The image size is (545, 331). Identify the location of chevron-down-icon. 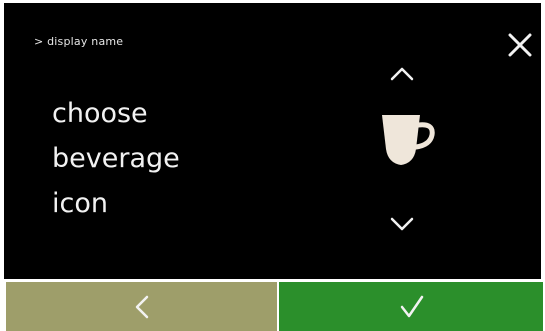
(402, 224).